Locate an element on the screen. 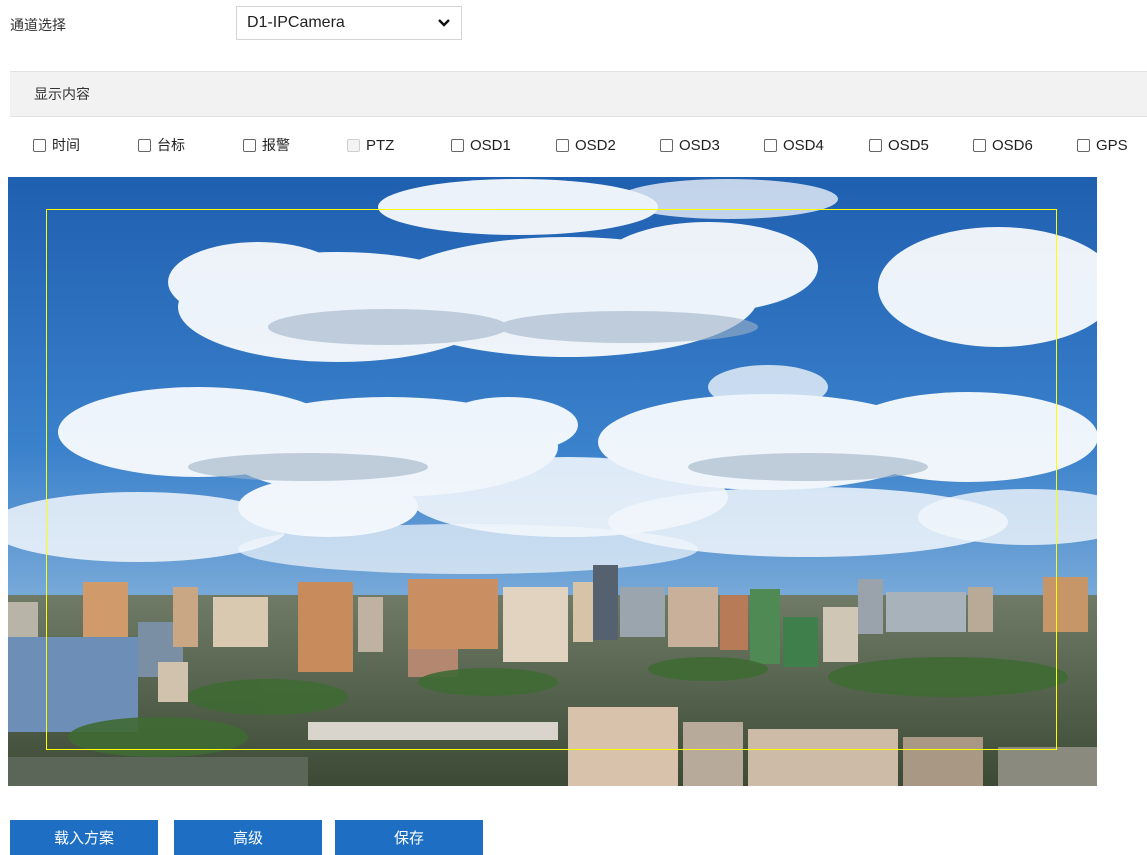  load-plan-button: 载入方案 is located at coordinates (84, 837).